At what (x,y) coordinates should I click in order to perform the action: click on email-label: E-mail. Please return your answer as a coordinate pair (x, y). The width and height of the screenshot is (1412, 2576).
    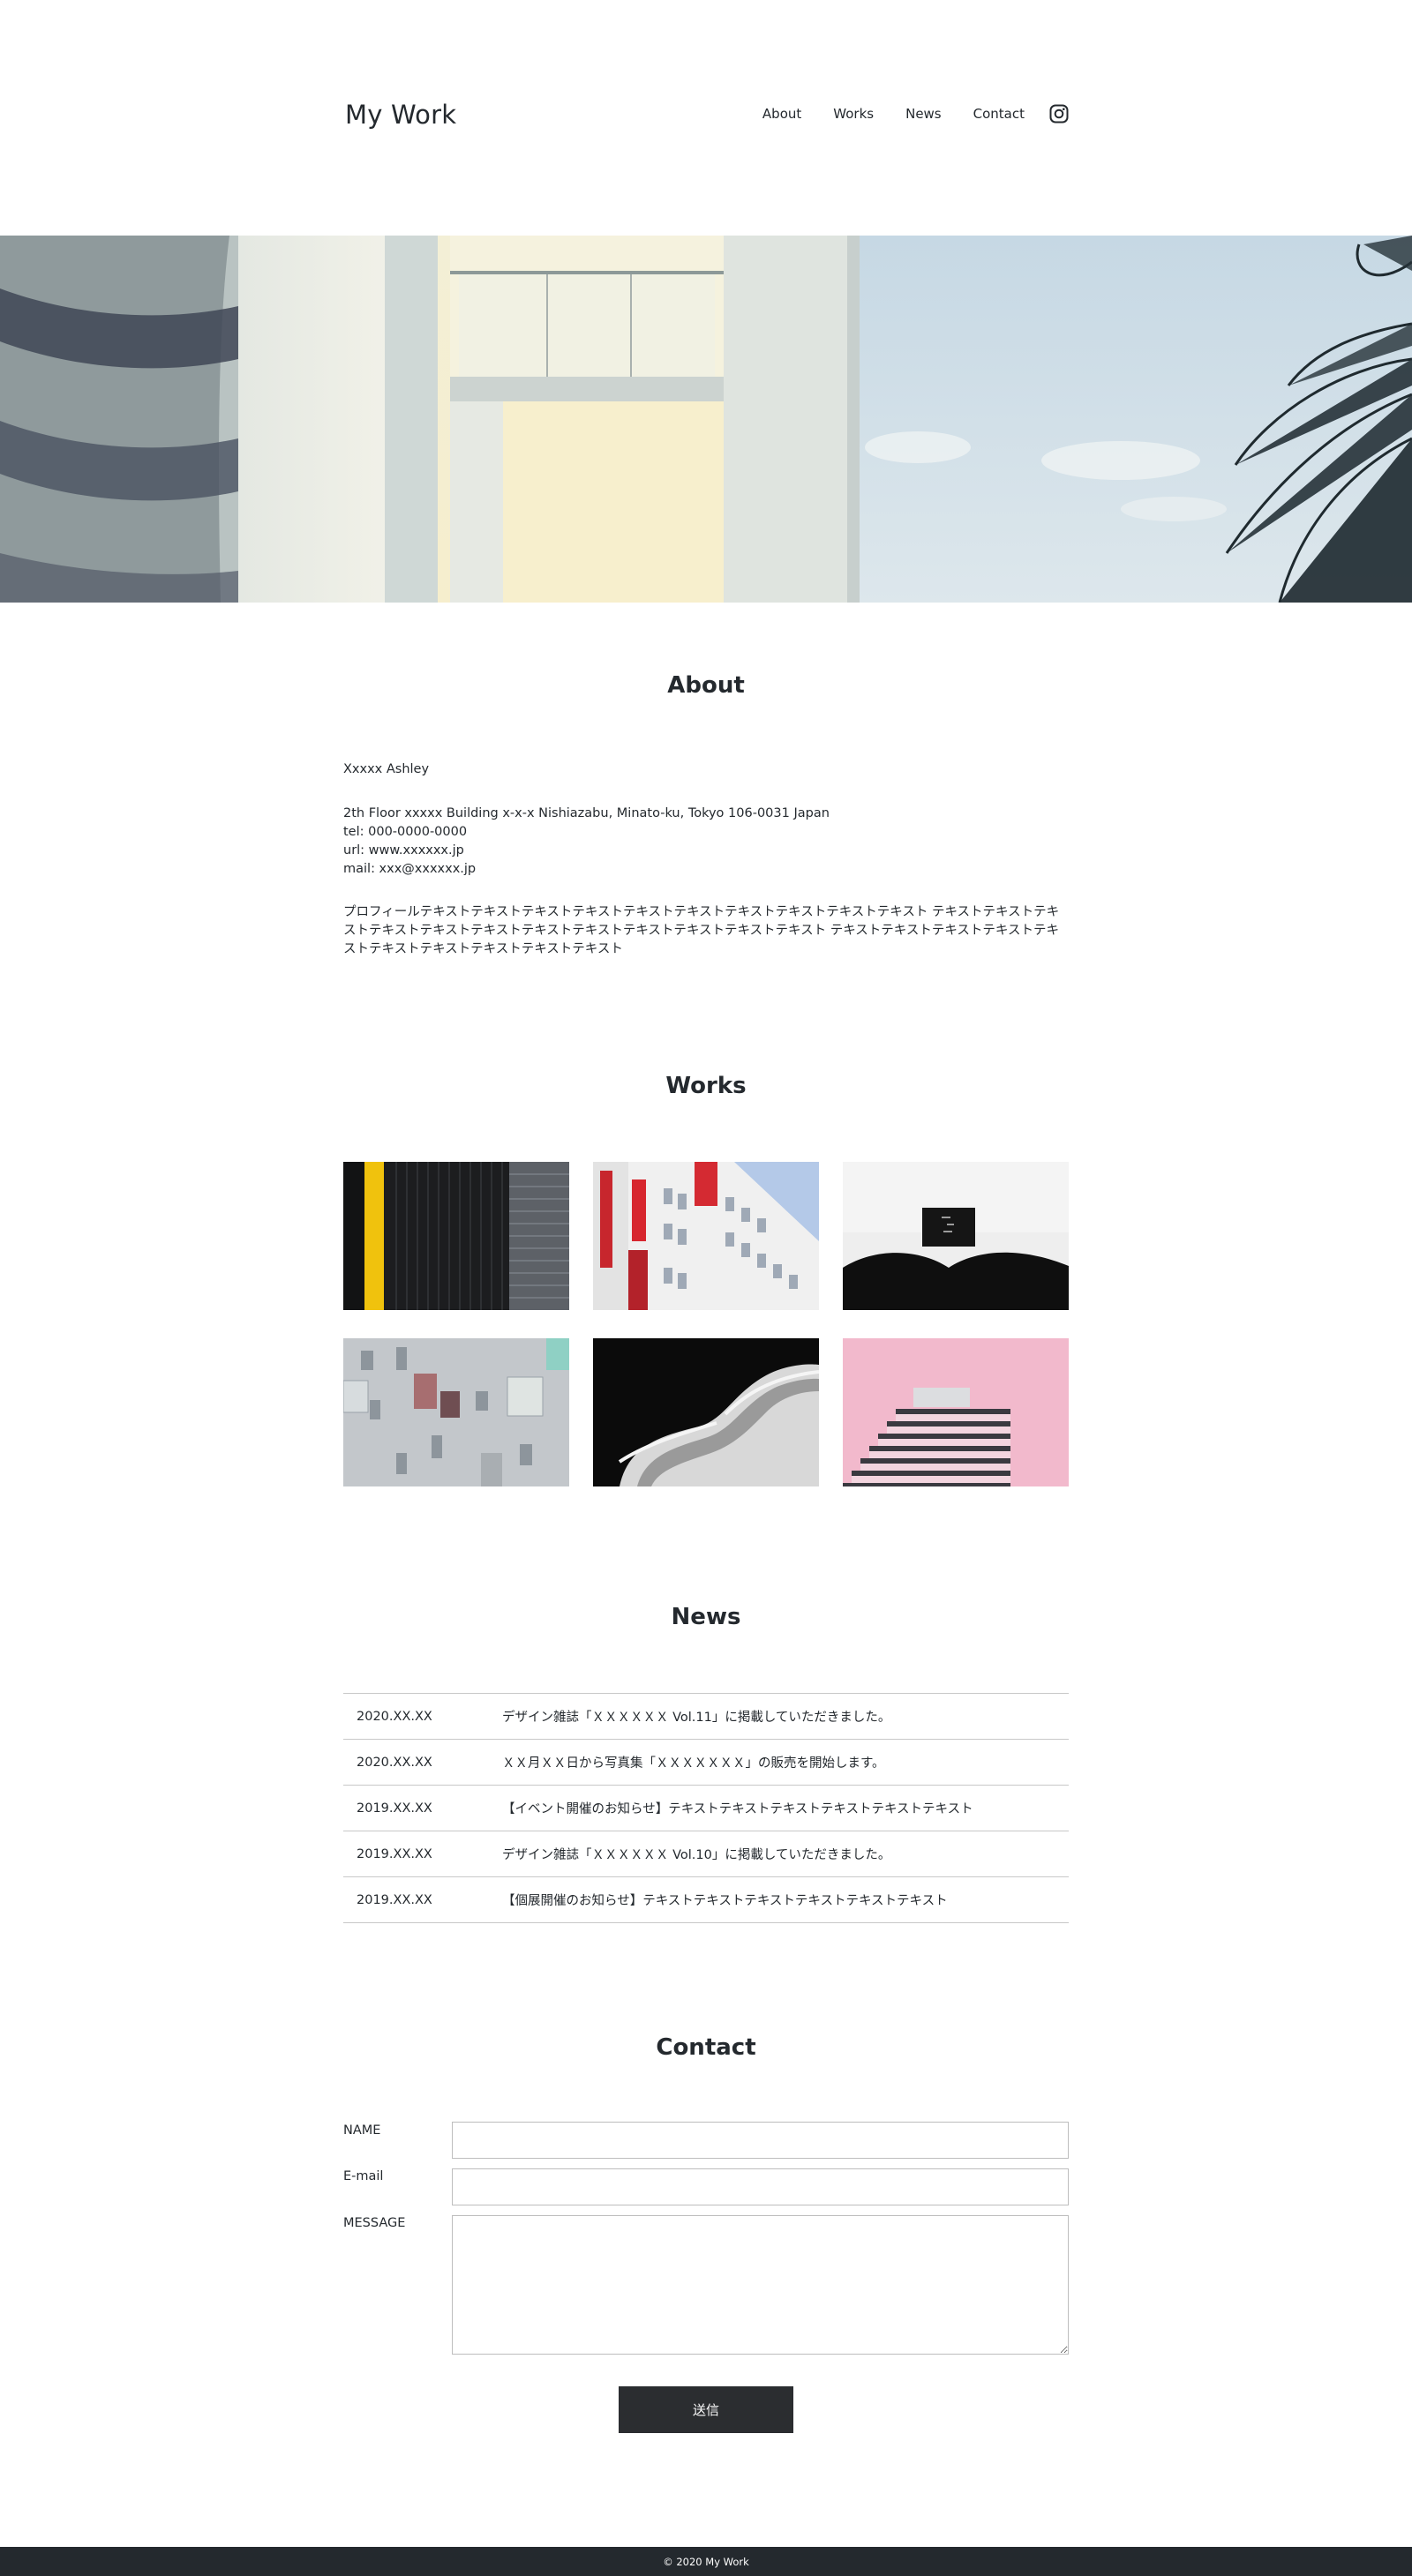
    Looking at the image, I should click on (363, 2176).